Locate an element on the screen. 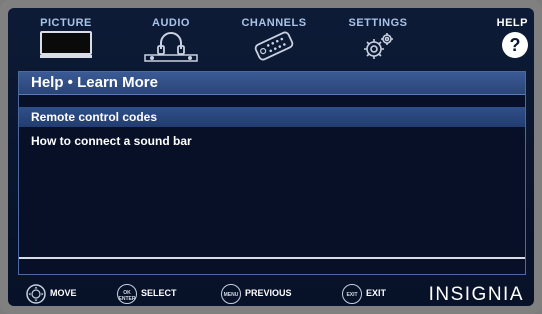 This screenshot has height=314, width=542. tab-channels-label: CHANNELS is located at coordinates (274, 23).